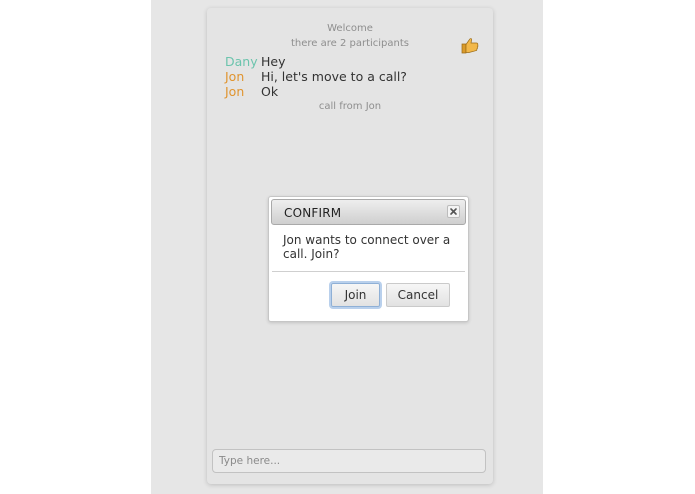  I want to click on thumbs-up-icon, so click(470, 45).